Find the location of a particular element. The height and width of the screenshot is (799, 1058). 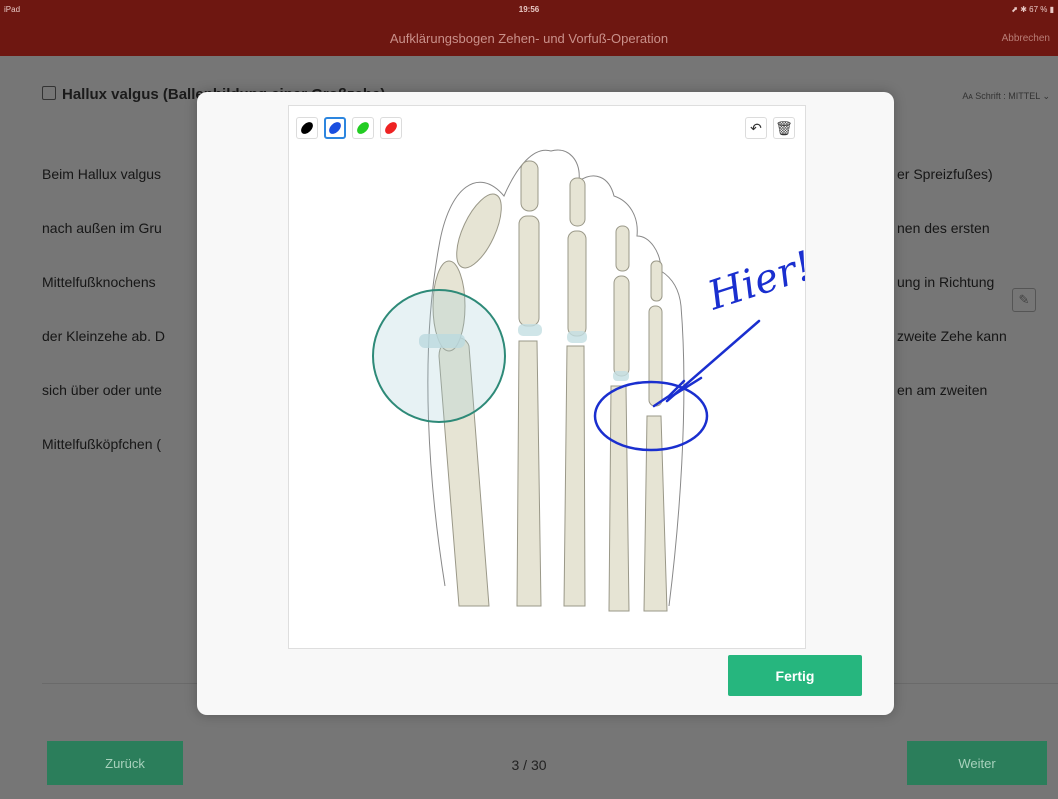

blue-pen-icon is located at coordinates (335, 128).